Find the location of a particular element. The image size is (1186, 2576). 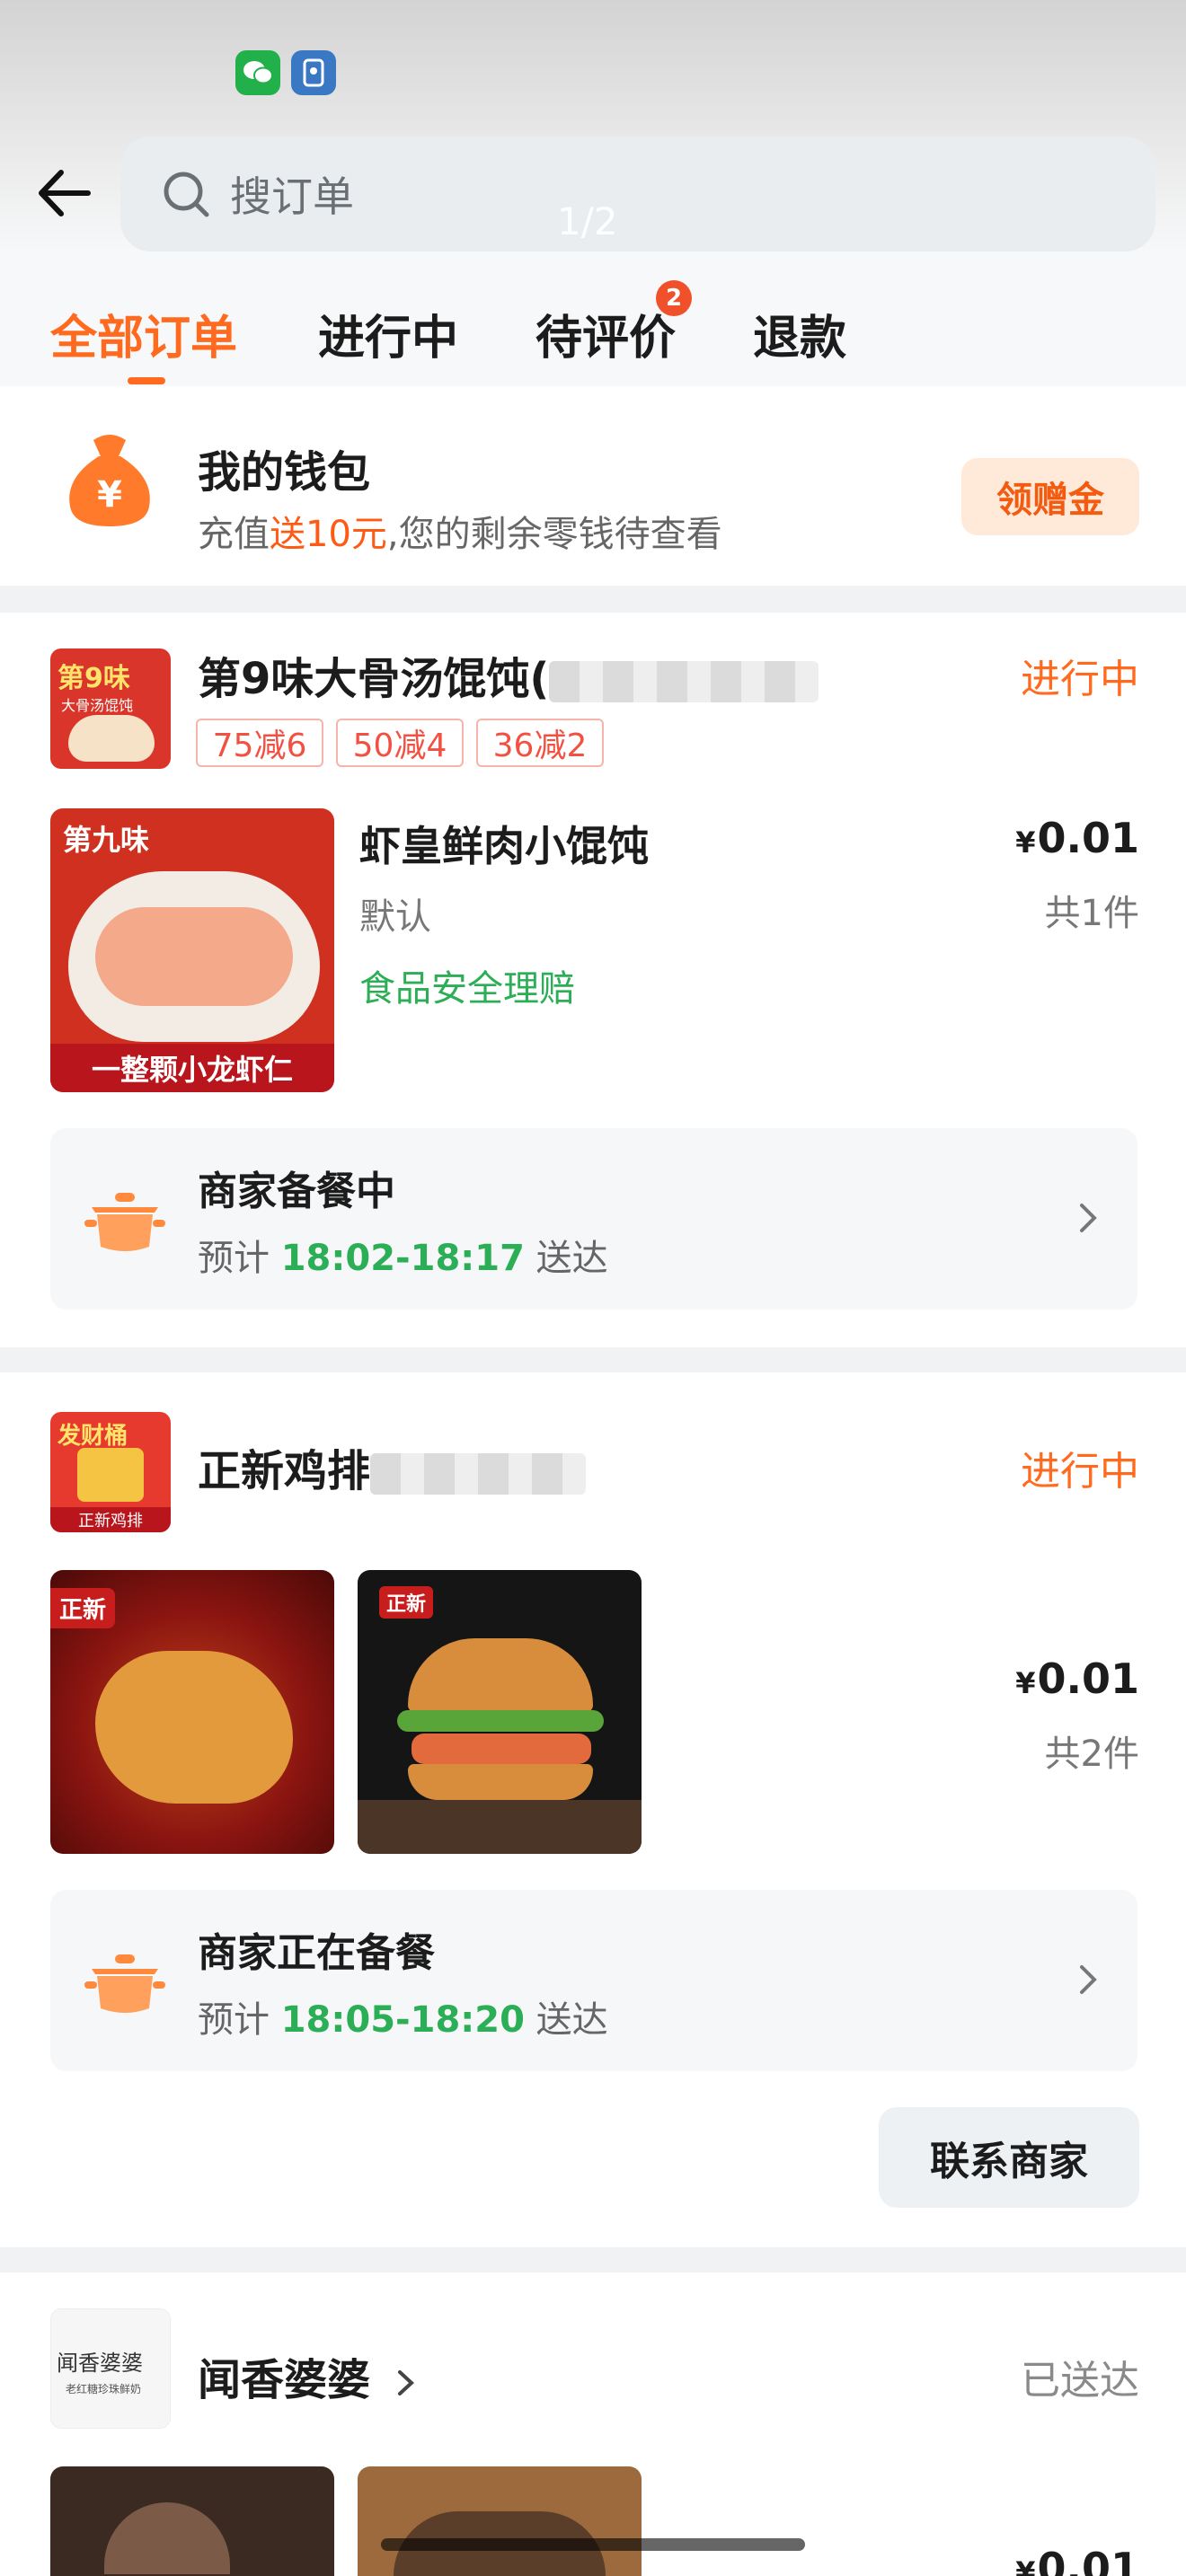

tab-all-orders: 全部订单 is located at coordinates (143, 333).